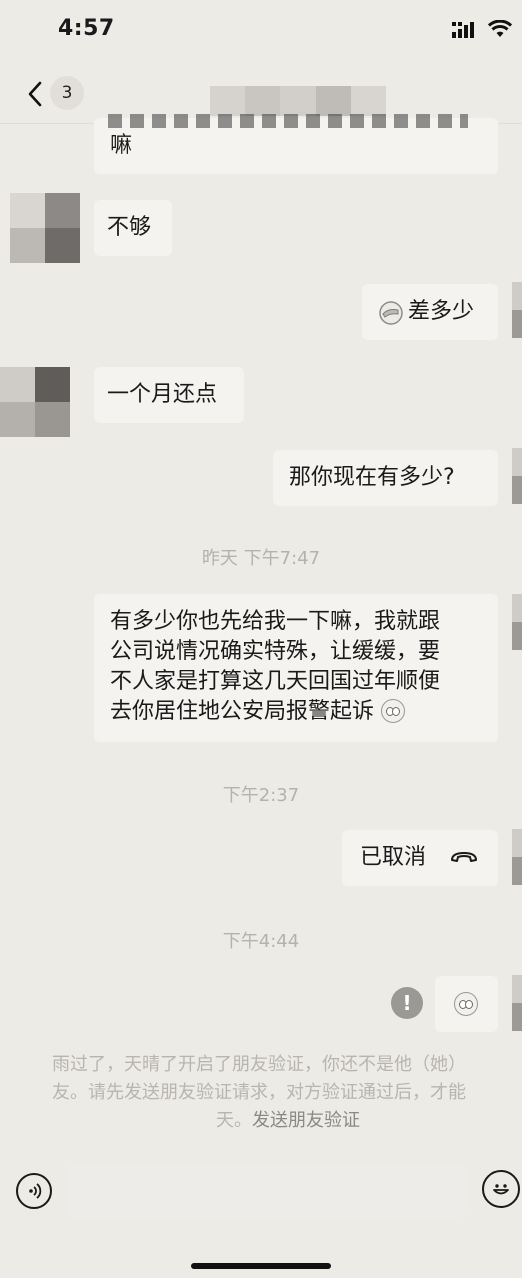 This screenshot has width=522, height=1278. Describe the element at coordinates (296, 144) in the screenshot. I see `message-bubble-incoming: 嘛` at that location.